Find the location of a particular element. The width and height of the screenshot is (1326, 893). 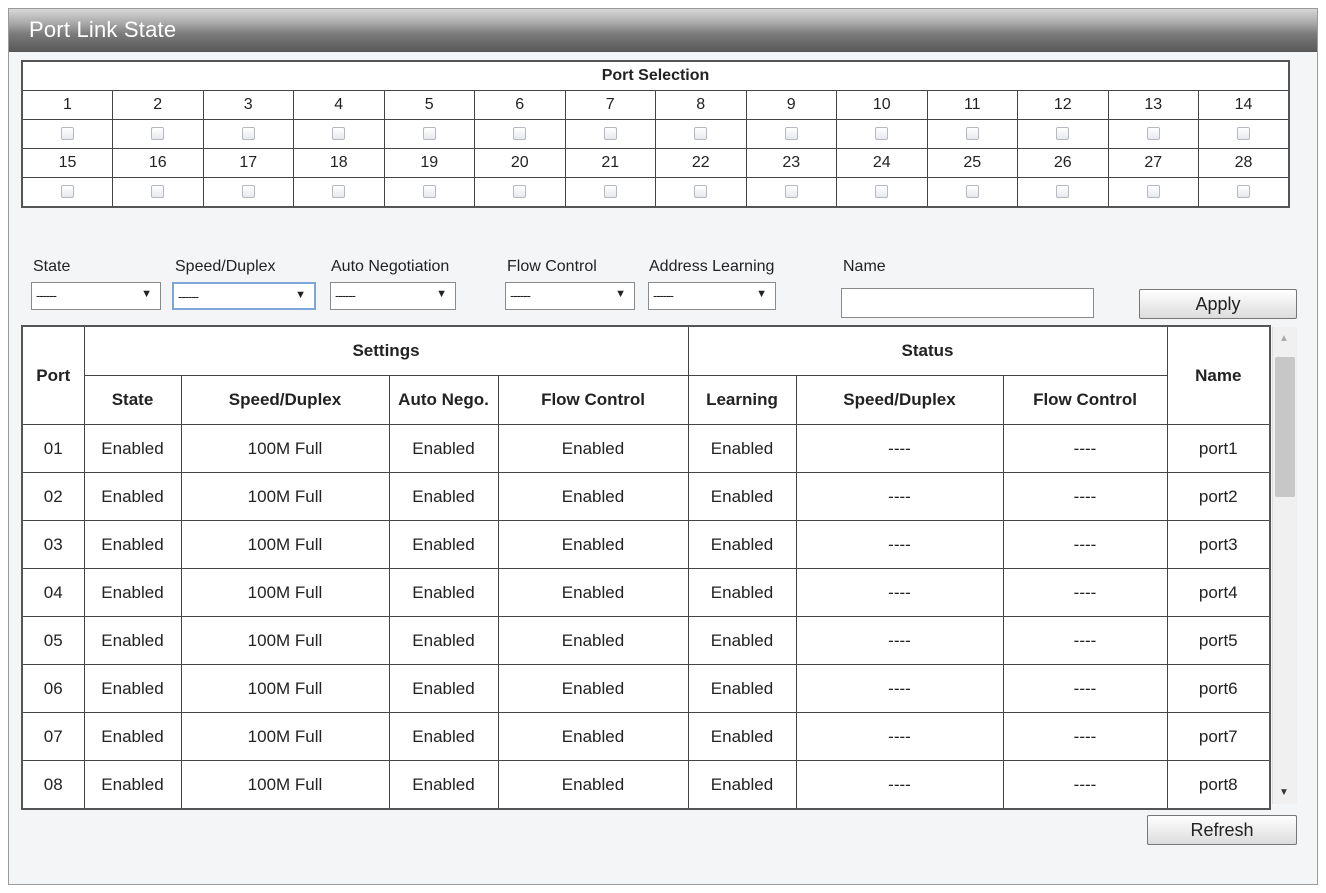

name-input is located at coordinates (967, 303).